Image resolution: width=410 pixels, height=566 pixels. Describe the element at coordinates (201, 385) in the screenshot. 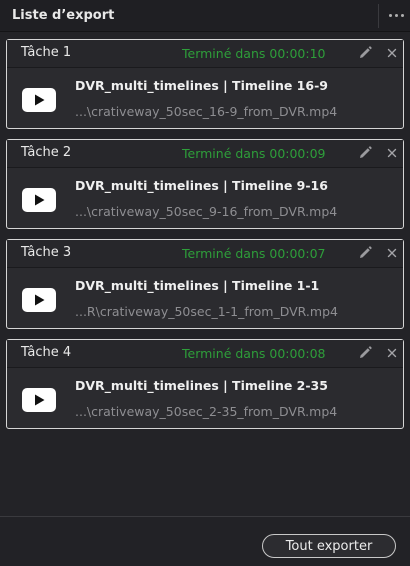

I see `job-title: DVR_multi_timelines | Timeline 2-35` at that location.